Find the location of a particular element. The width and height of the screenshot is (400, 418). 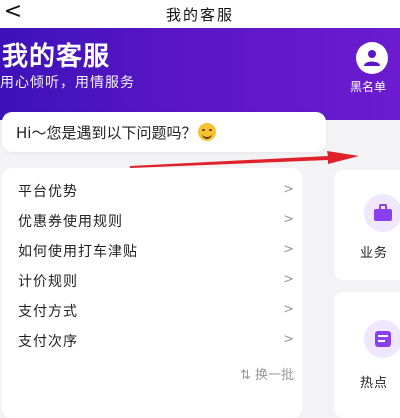

smile-emoji-icon is located at coordinates (207, 132).